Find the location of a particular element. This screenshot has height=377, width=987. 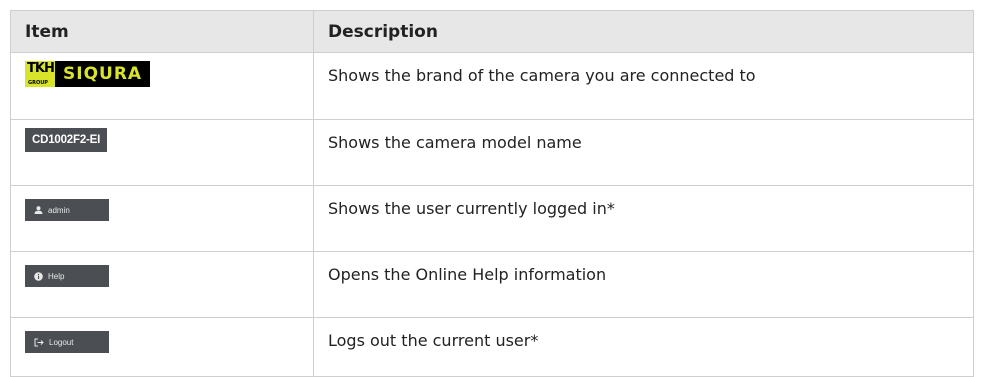

description-cell: Shows the camera model name is located at coordinates (643, 152).